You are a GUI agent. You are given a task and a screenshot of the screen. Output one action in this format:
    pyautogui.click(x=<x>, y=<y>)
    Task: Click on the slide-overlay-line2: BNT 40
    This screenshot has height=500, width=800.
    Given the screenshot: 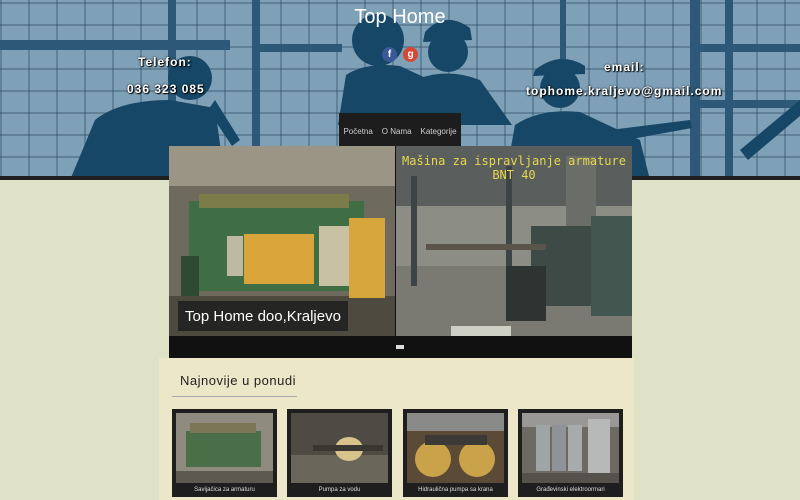 What is the action you would take?
    pyautogui.click(x=514, y=175)
    